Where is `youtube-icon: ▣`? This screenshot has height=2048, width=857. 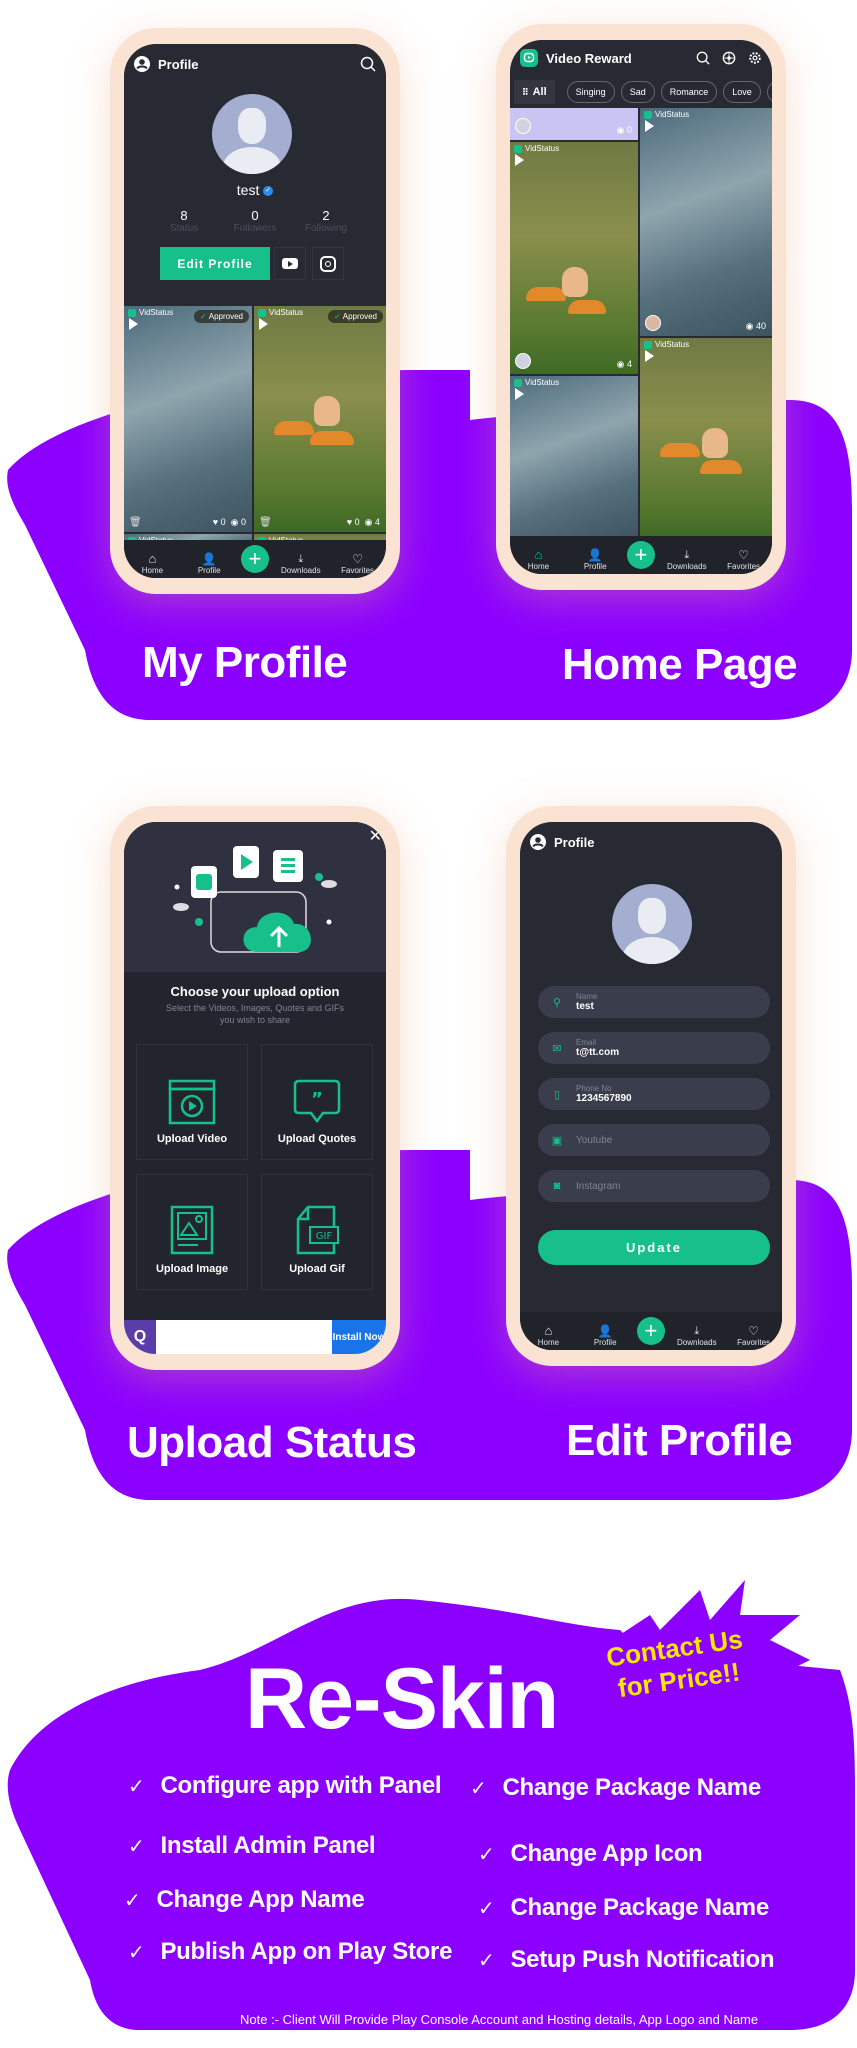 youtube-icon: ▣ is located at coordinates (557, 1140).